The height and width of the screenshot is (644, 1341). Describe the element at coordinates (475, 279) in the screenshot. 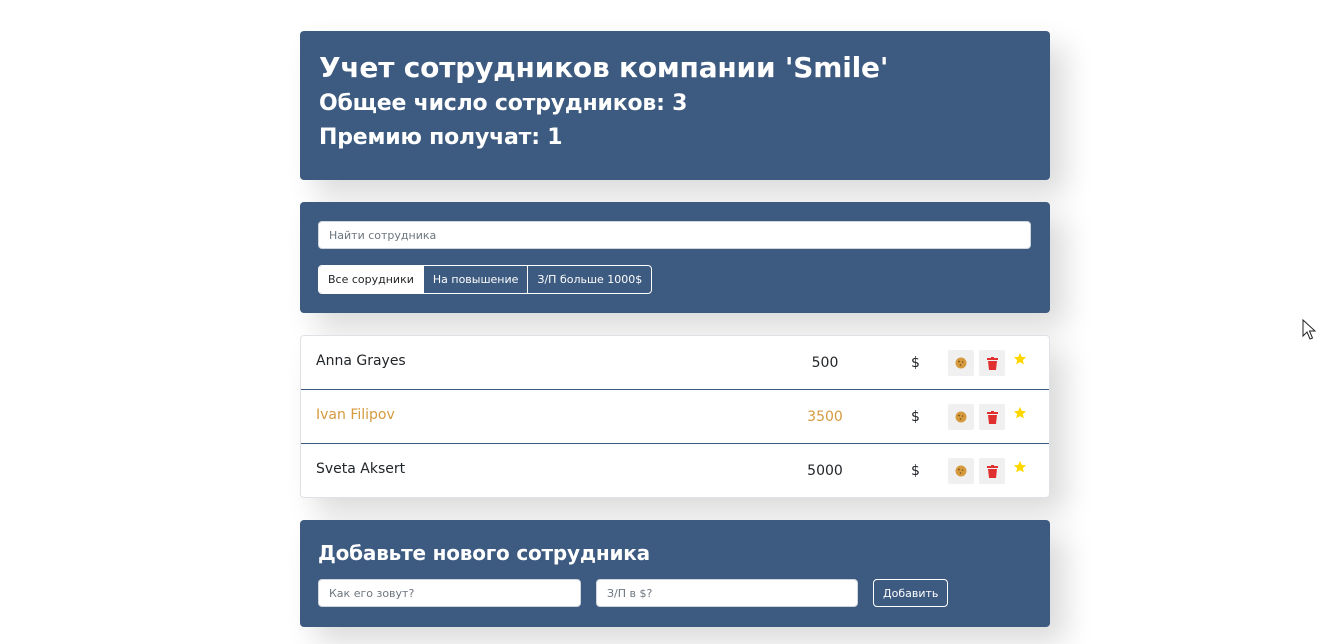

I see `filter-increase-button: На повышение` at that location.